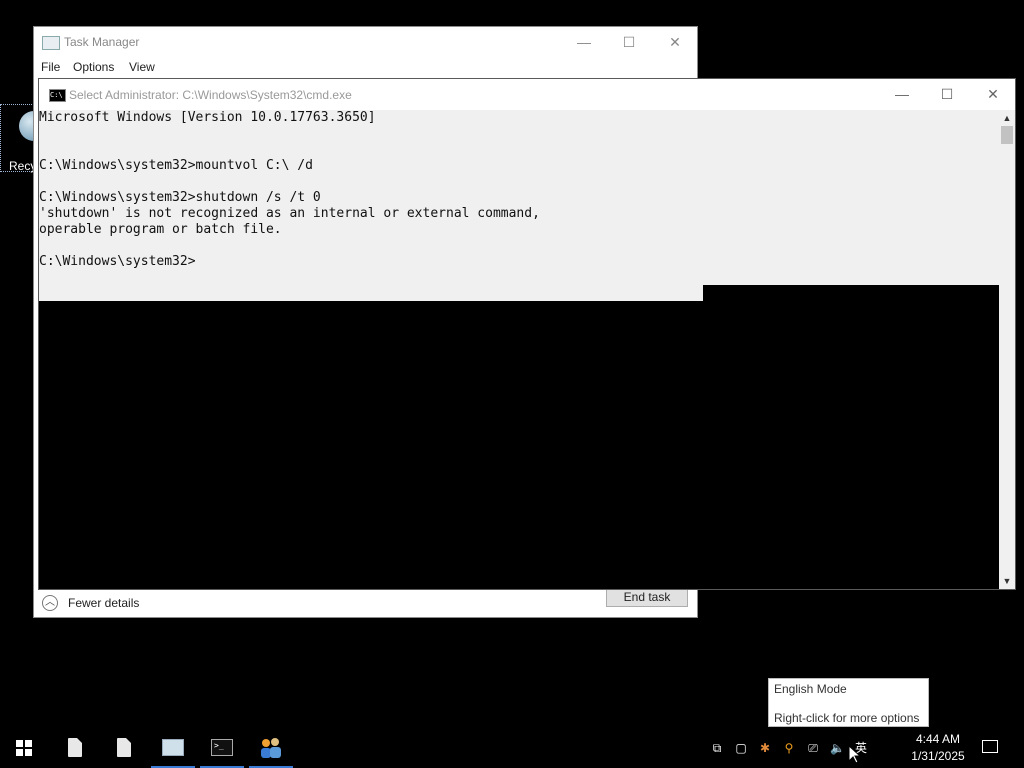  Describe the element at coordinates (938, 748) in the screenshot. I see `clock: 4:44 AM 1/31/2025` at that location.